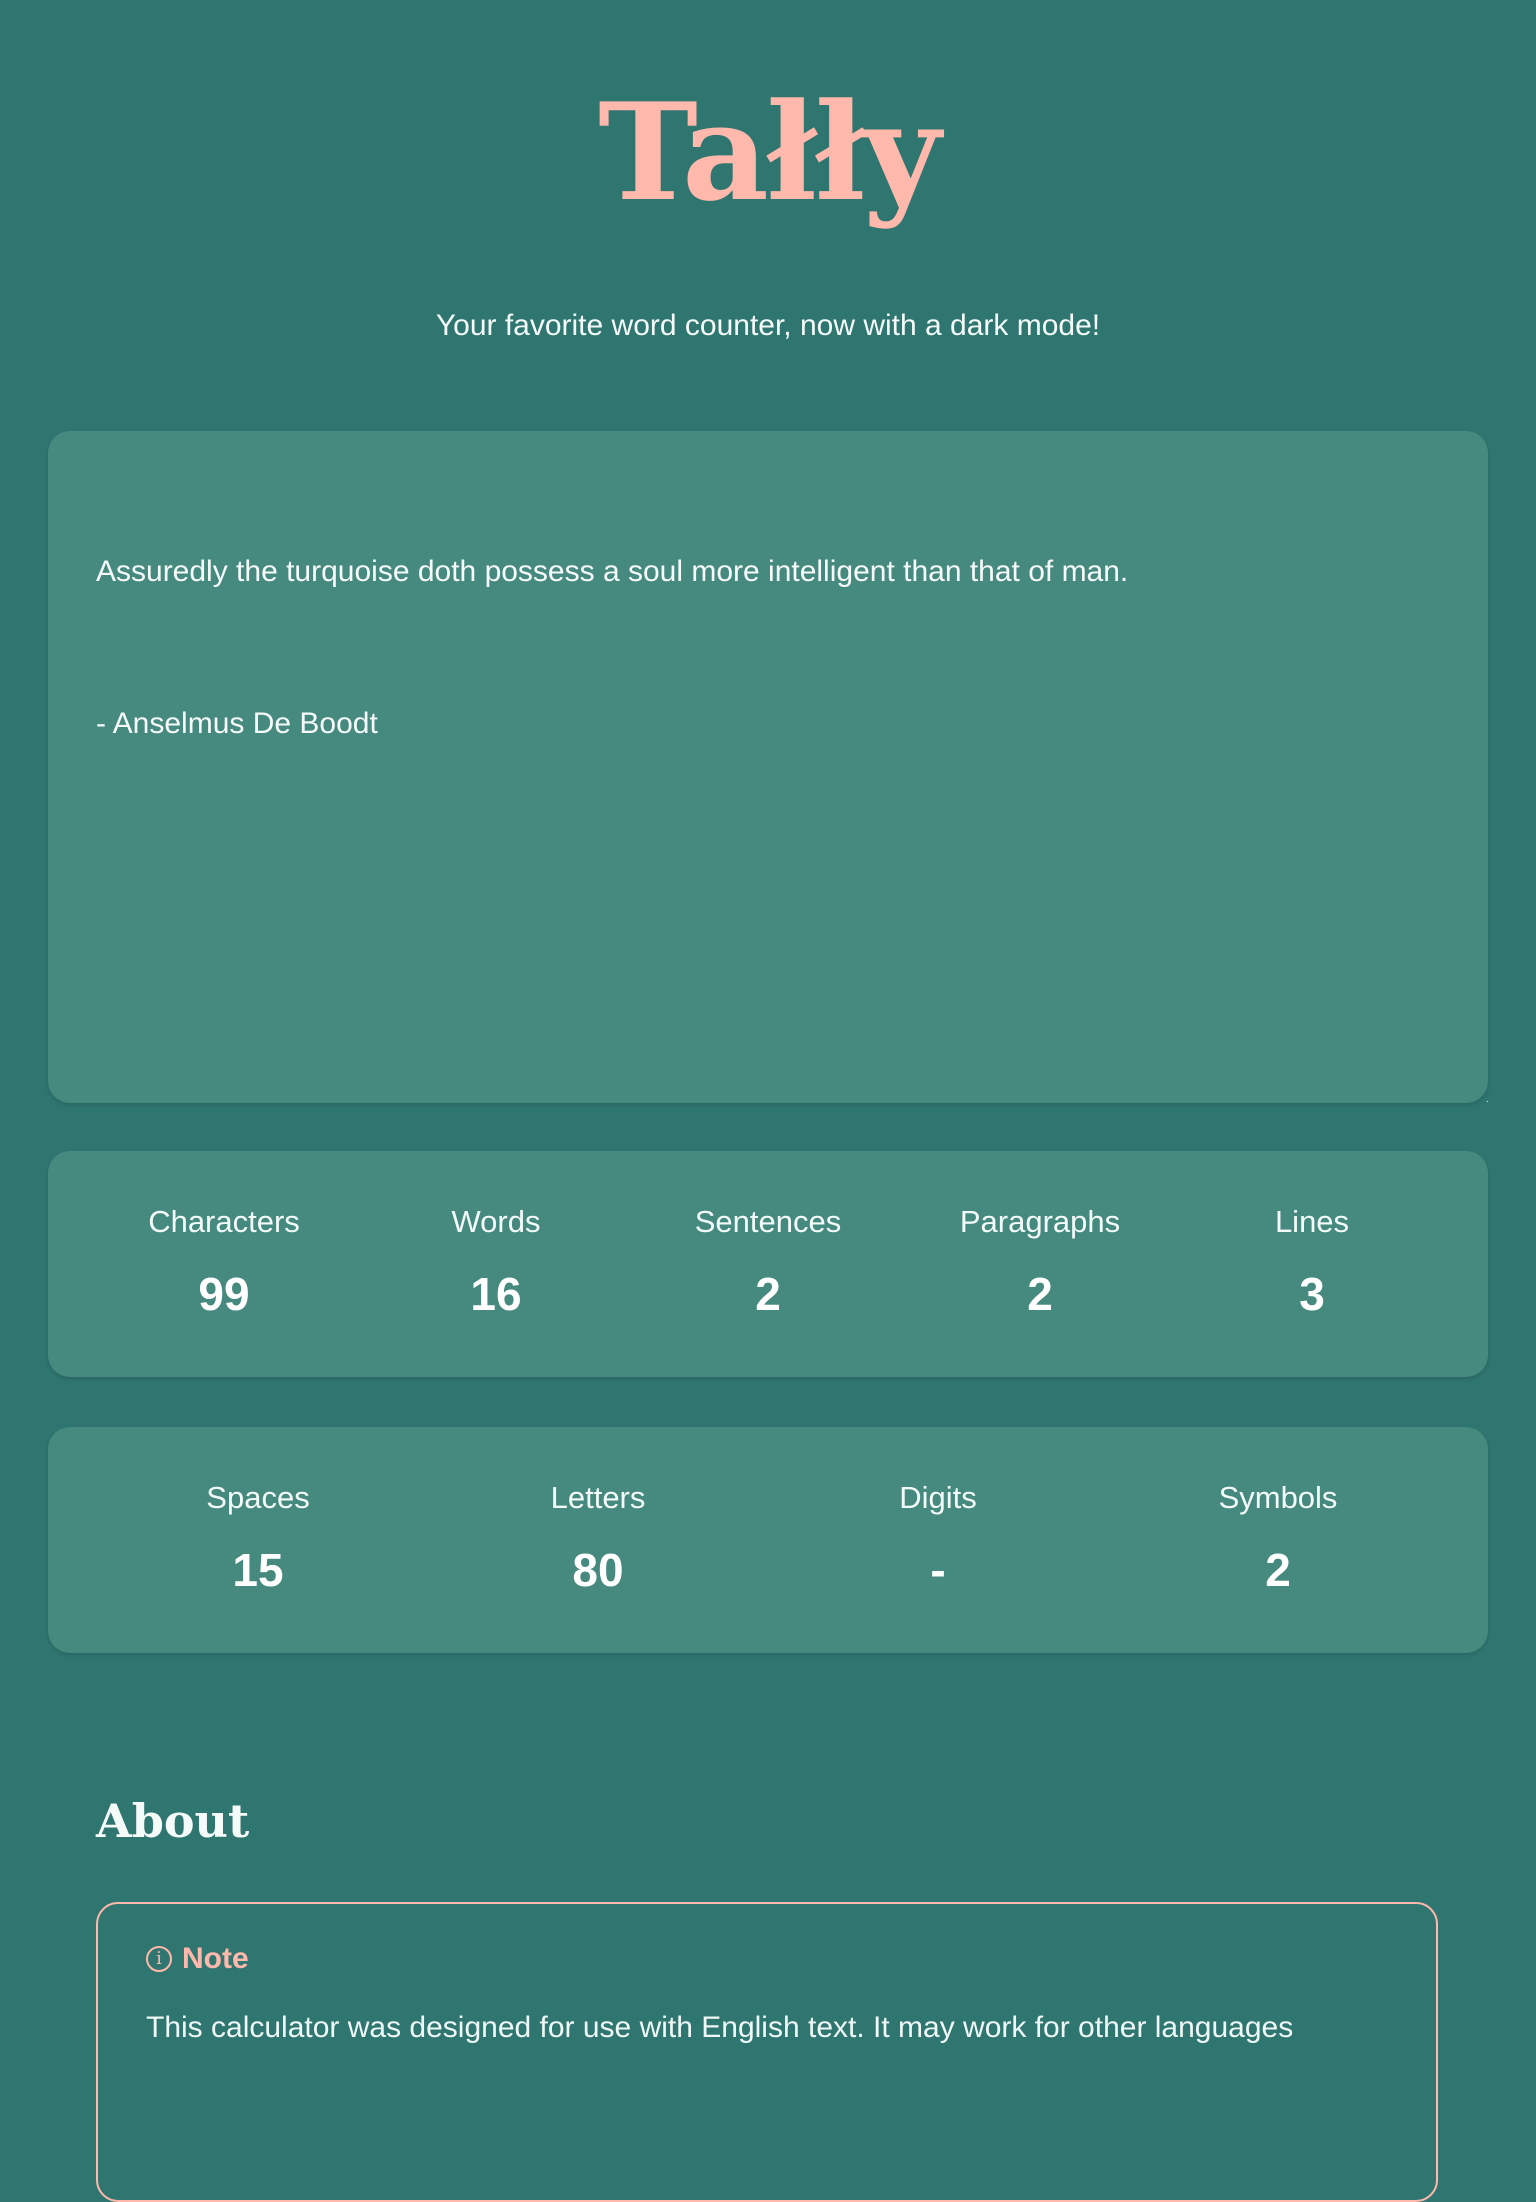 The image size is (1536, 2202). Describe the element at coordinates (938, 1570) in the screenshot. I see `stat-value: -` at that location.